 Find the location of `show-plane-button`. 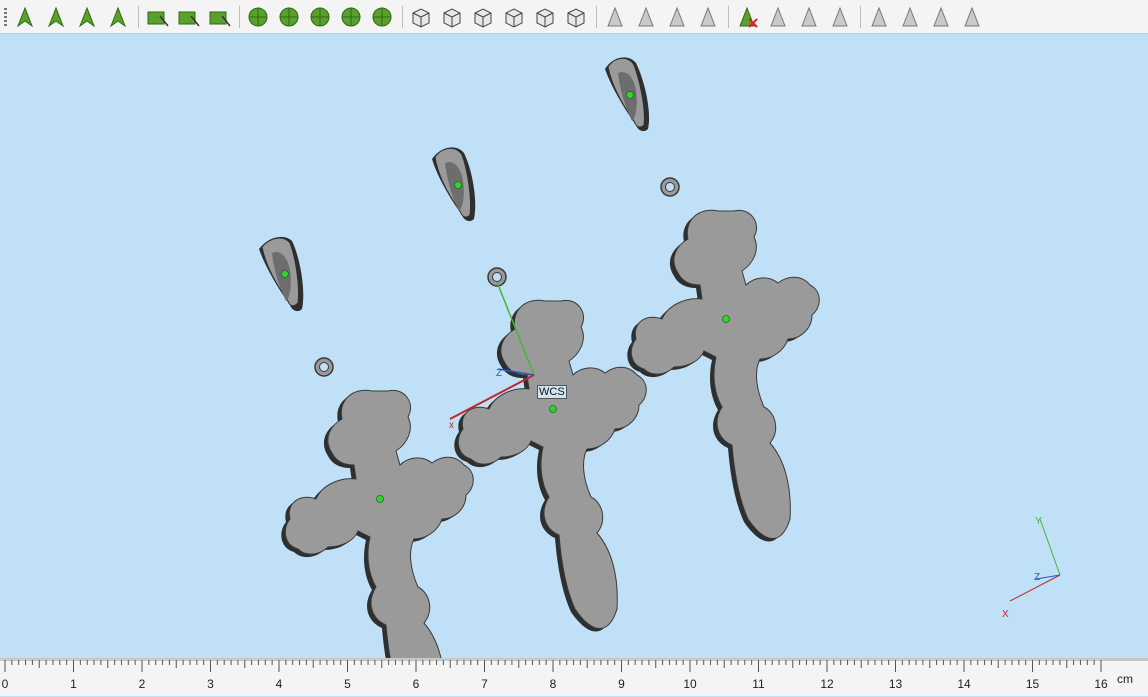

show-plane-button is located at coordinates (972, 17).